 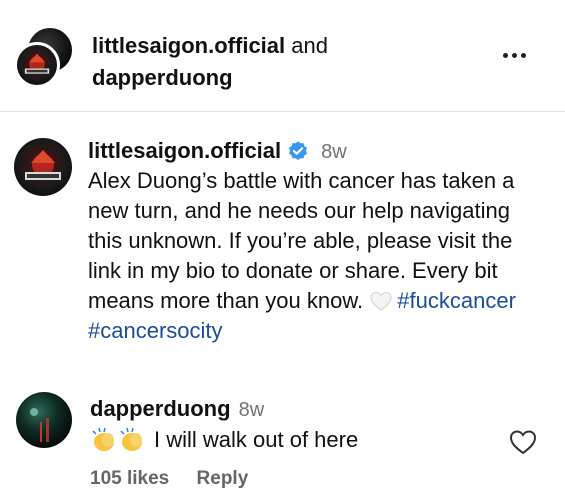 I want to click on collab-avatars, so click(x=45, y=59).